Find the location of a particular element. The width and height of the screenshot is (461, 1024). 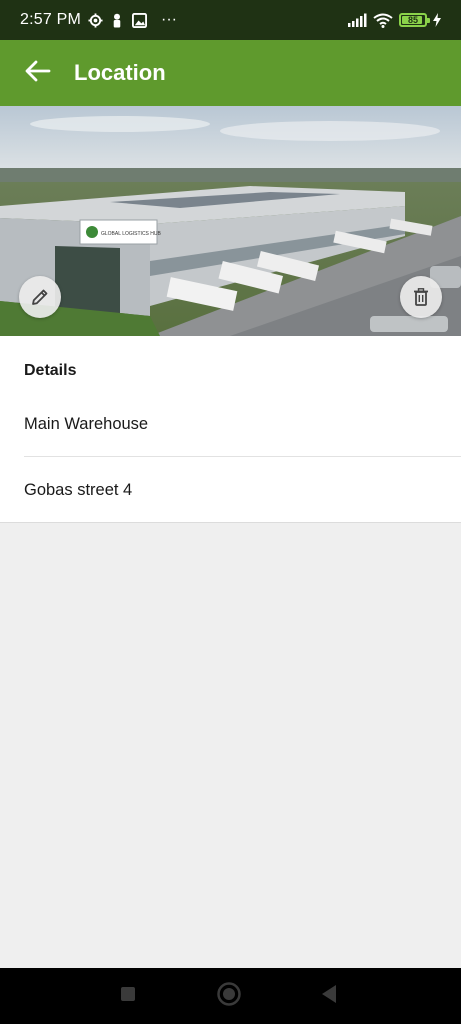

back-button is located at coordinates (38, 73).